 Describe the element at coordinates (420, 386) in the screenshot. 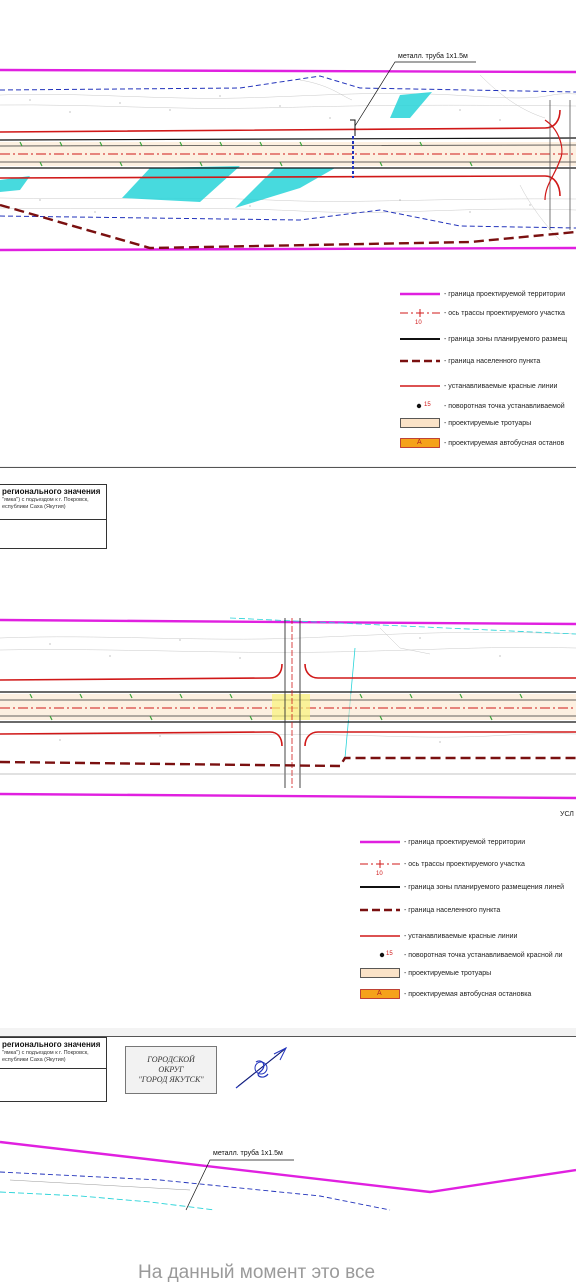

I see `legend-redline-swatch` at that location.